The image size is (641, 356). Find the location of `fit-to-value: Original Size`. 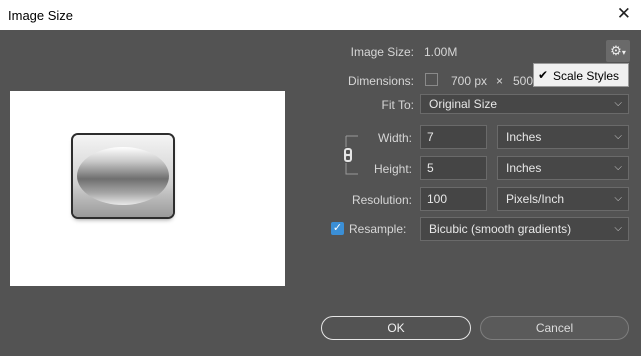

fit-to-value: Original Size is located at coordinates (463, 104).